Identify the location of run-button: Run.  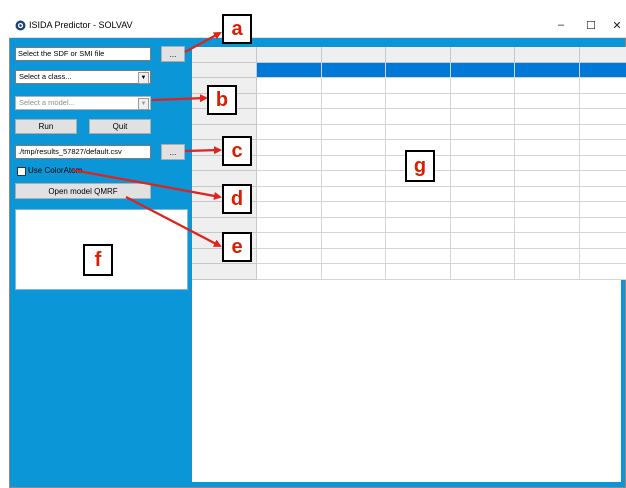
(46, 126).